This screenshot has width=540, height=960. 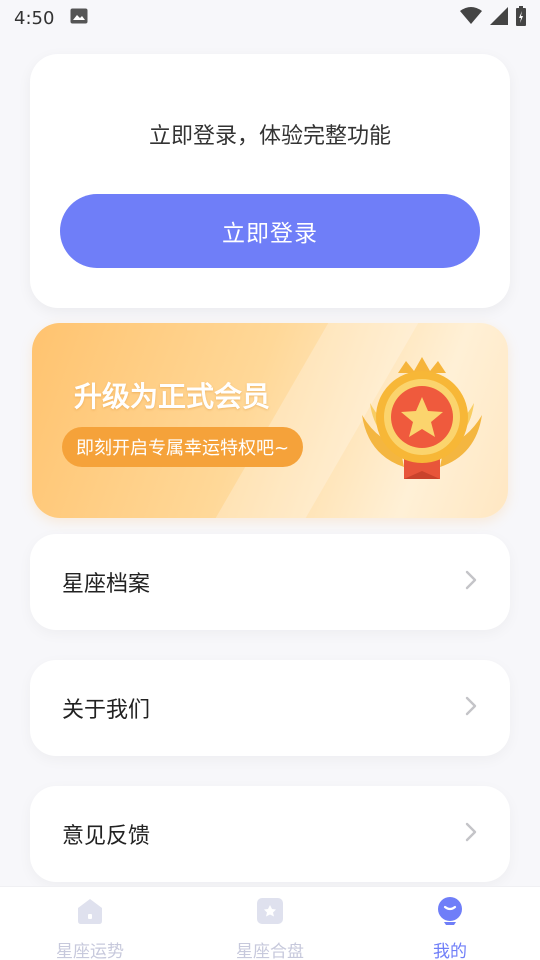 What do you see at coordinates (106, 584) in the screenshot?
I see `menu-item-label: 星座档案` at bounding box center [106, 584].